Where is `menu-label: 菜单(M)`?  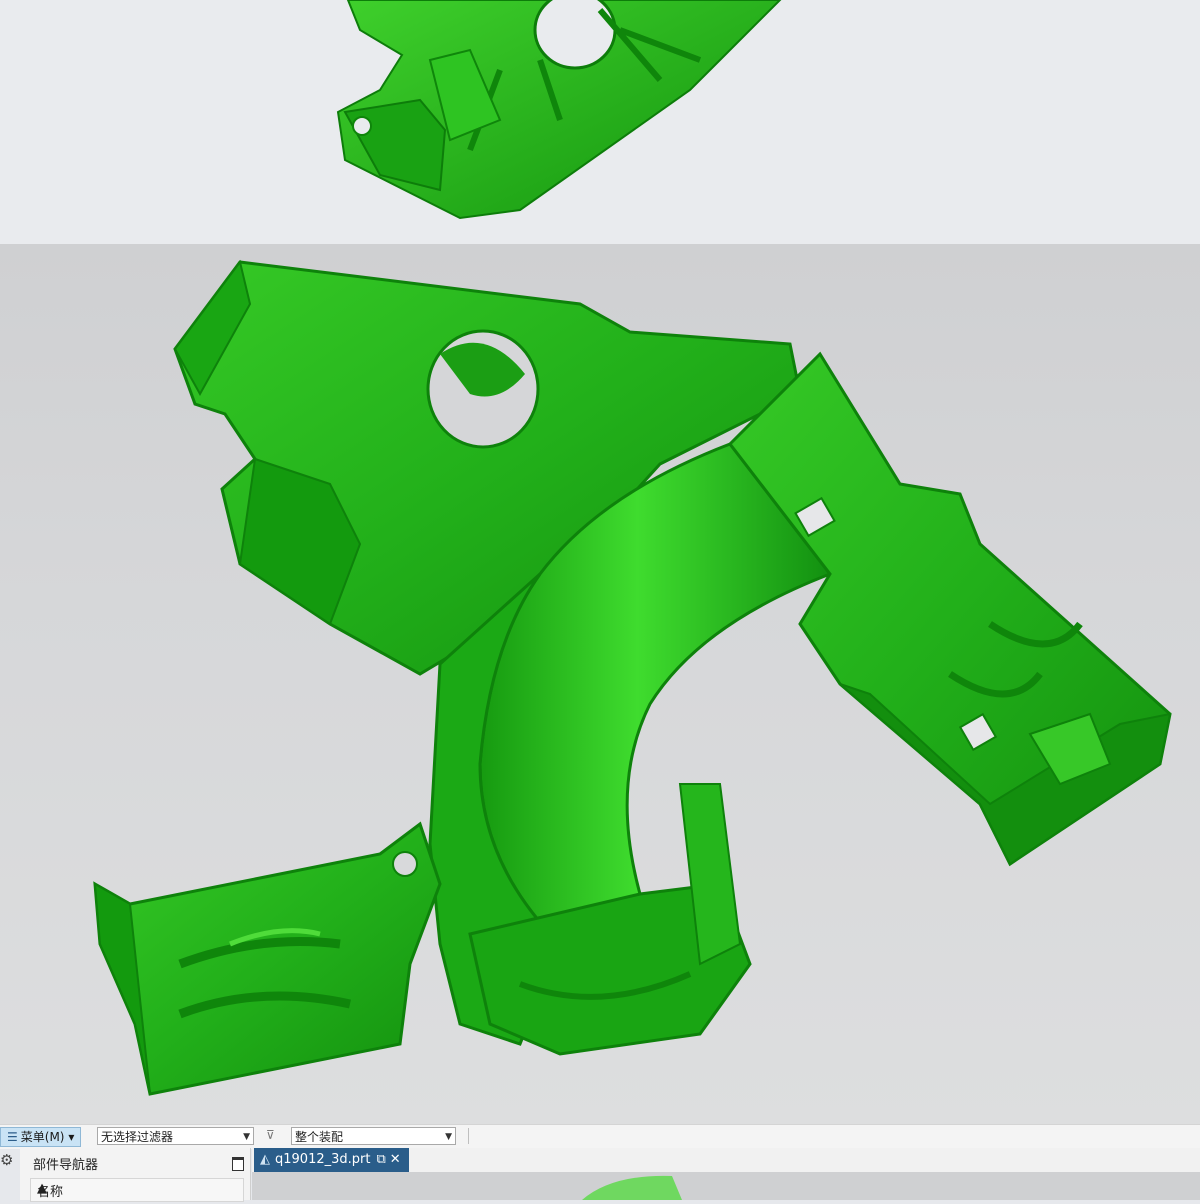
menu-label: 菜单(M) is located at coordinates (42, 1137).